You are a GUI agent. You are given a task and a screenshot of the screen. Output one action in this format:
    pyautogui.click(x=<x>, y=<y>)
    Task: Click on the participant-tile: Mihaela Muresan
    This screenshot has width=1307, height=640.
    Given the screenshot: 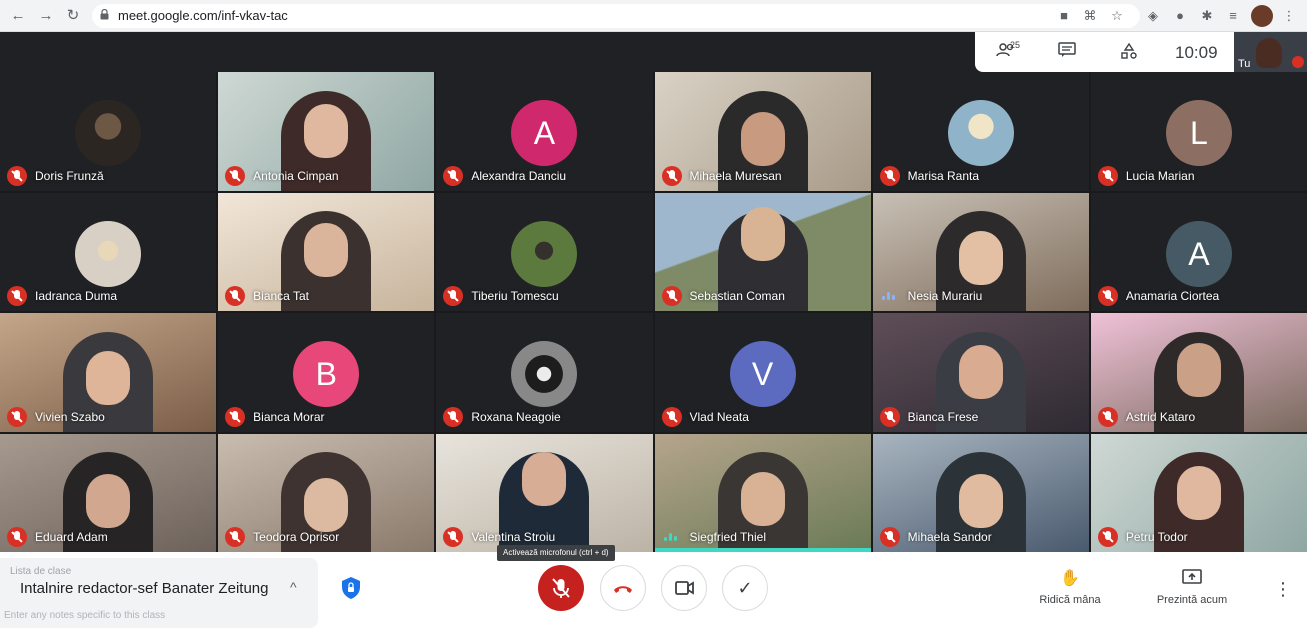 What is the action you would take?
    pyautogui.click(x=762, y=131)
    